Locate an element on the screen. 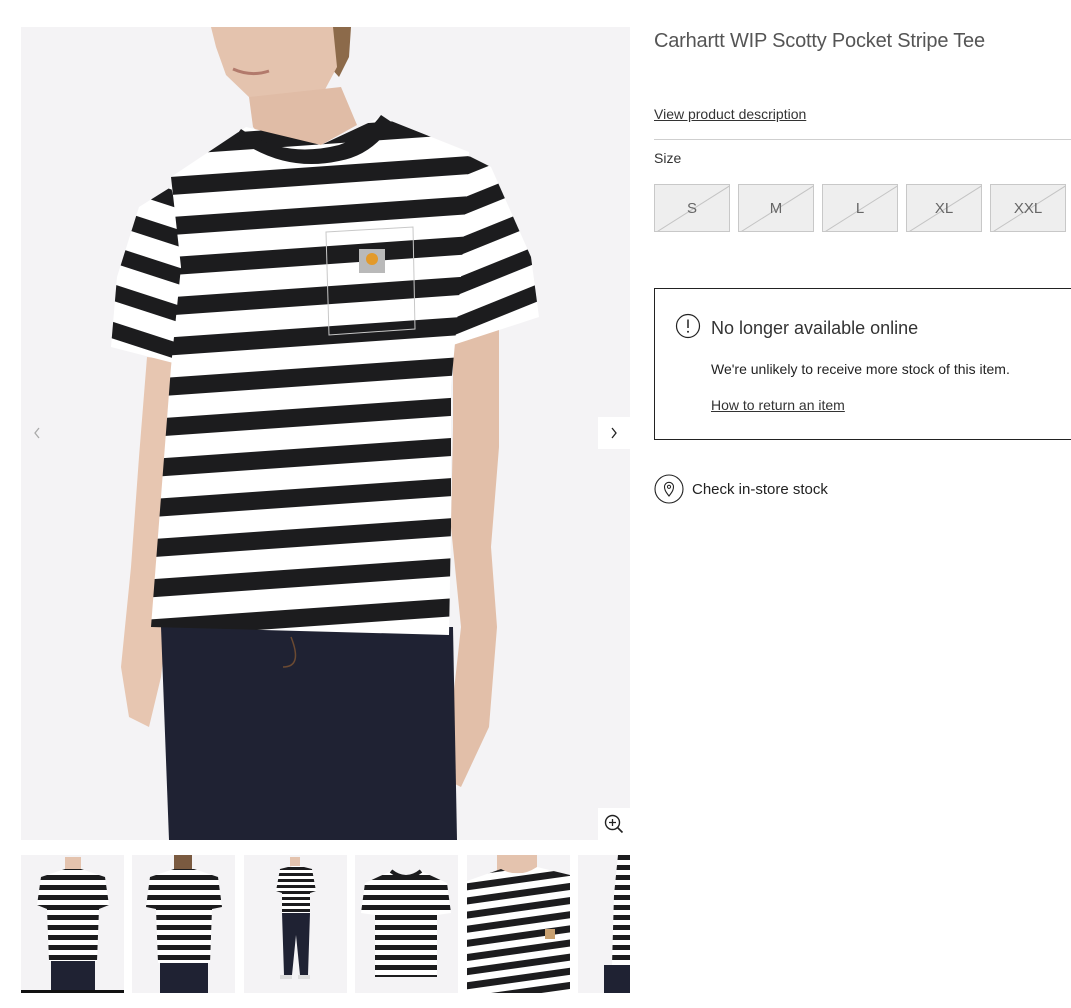 The image size is (1071, 1008). check-store-stock-button: Check in-store stock is located at coordinates (741, 489).